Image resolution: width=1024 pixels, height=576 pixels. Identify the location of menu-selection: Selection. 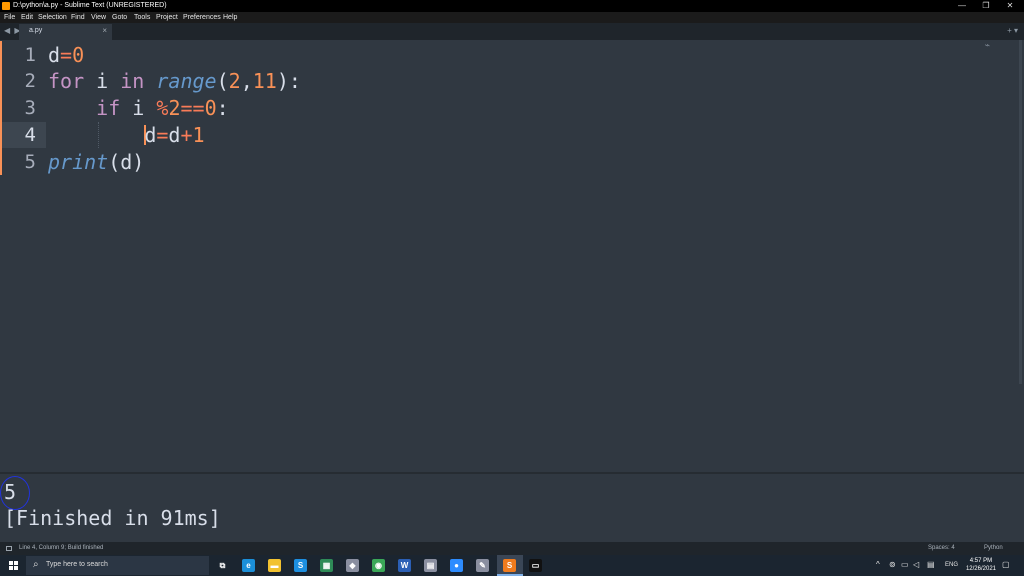
(52, 17).